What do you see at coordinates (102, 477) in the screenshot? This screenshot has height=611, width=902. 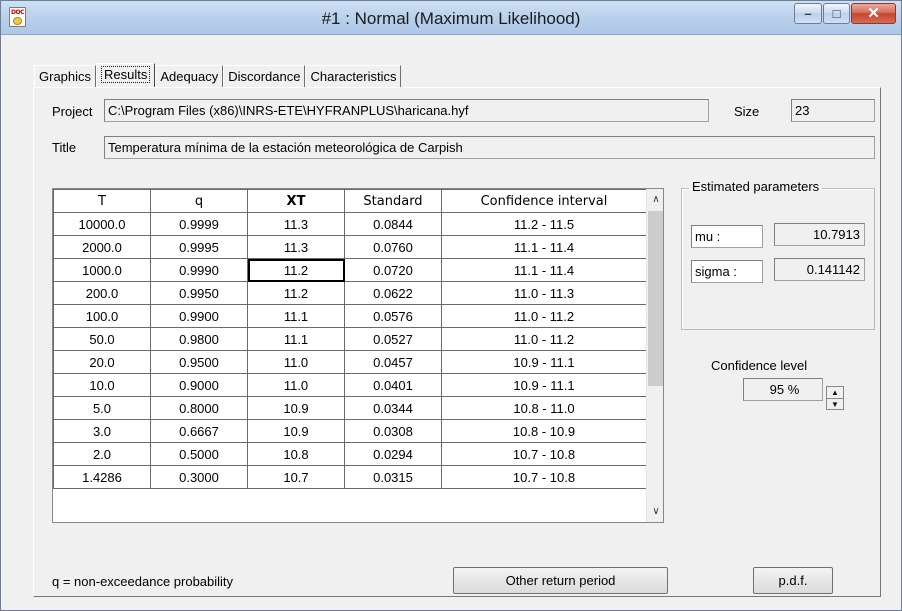 I see `cell-t: 1.4286` at bounding box center [102, 477].